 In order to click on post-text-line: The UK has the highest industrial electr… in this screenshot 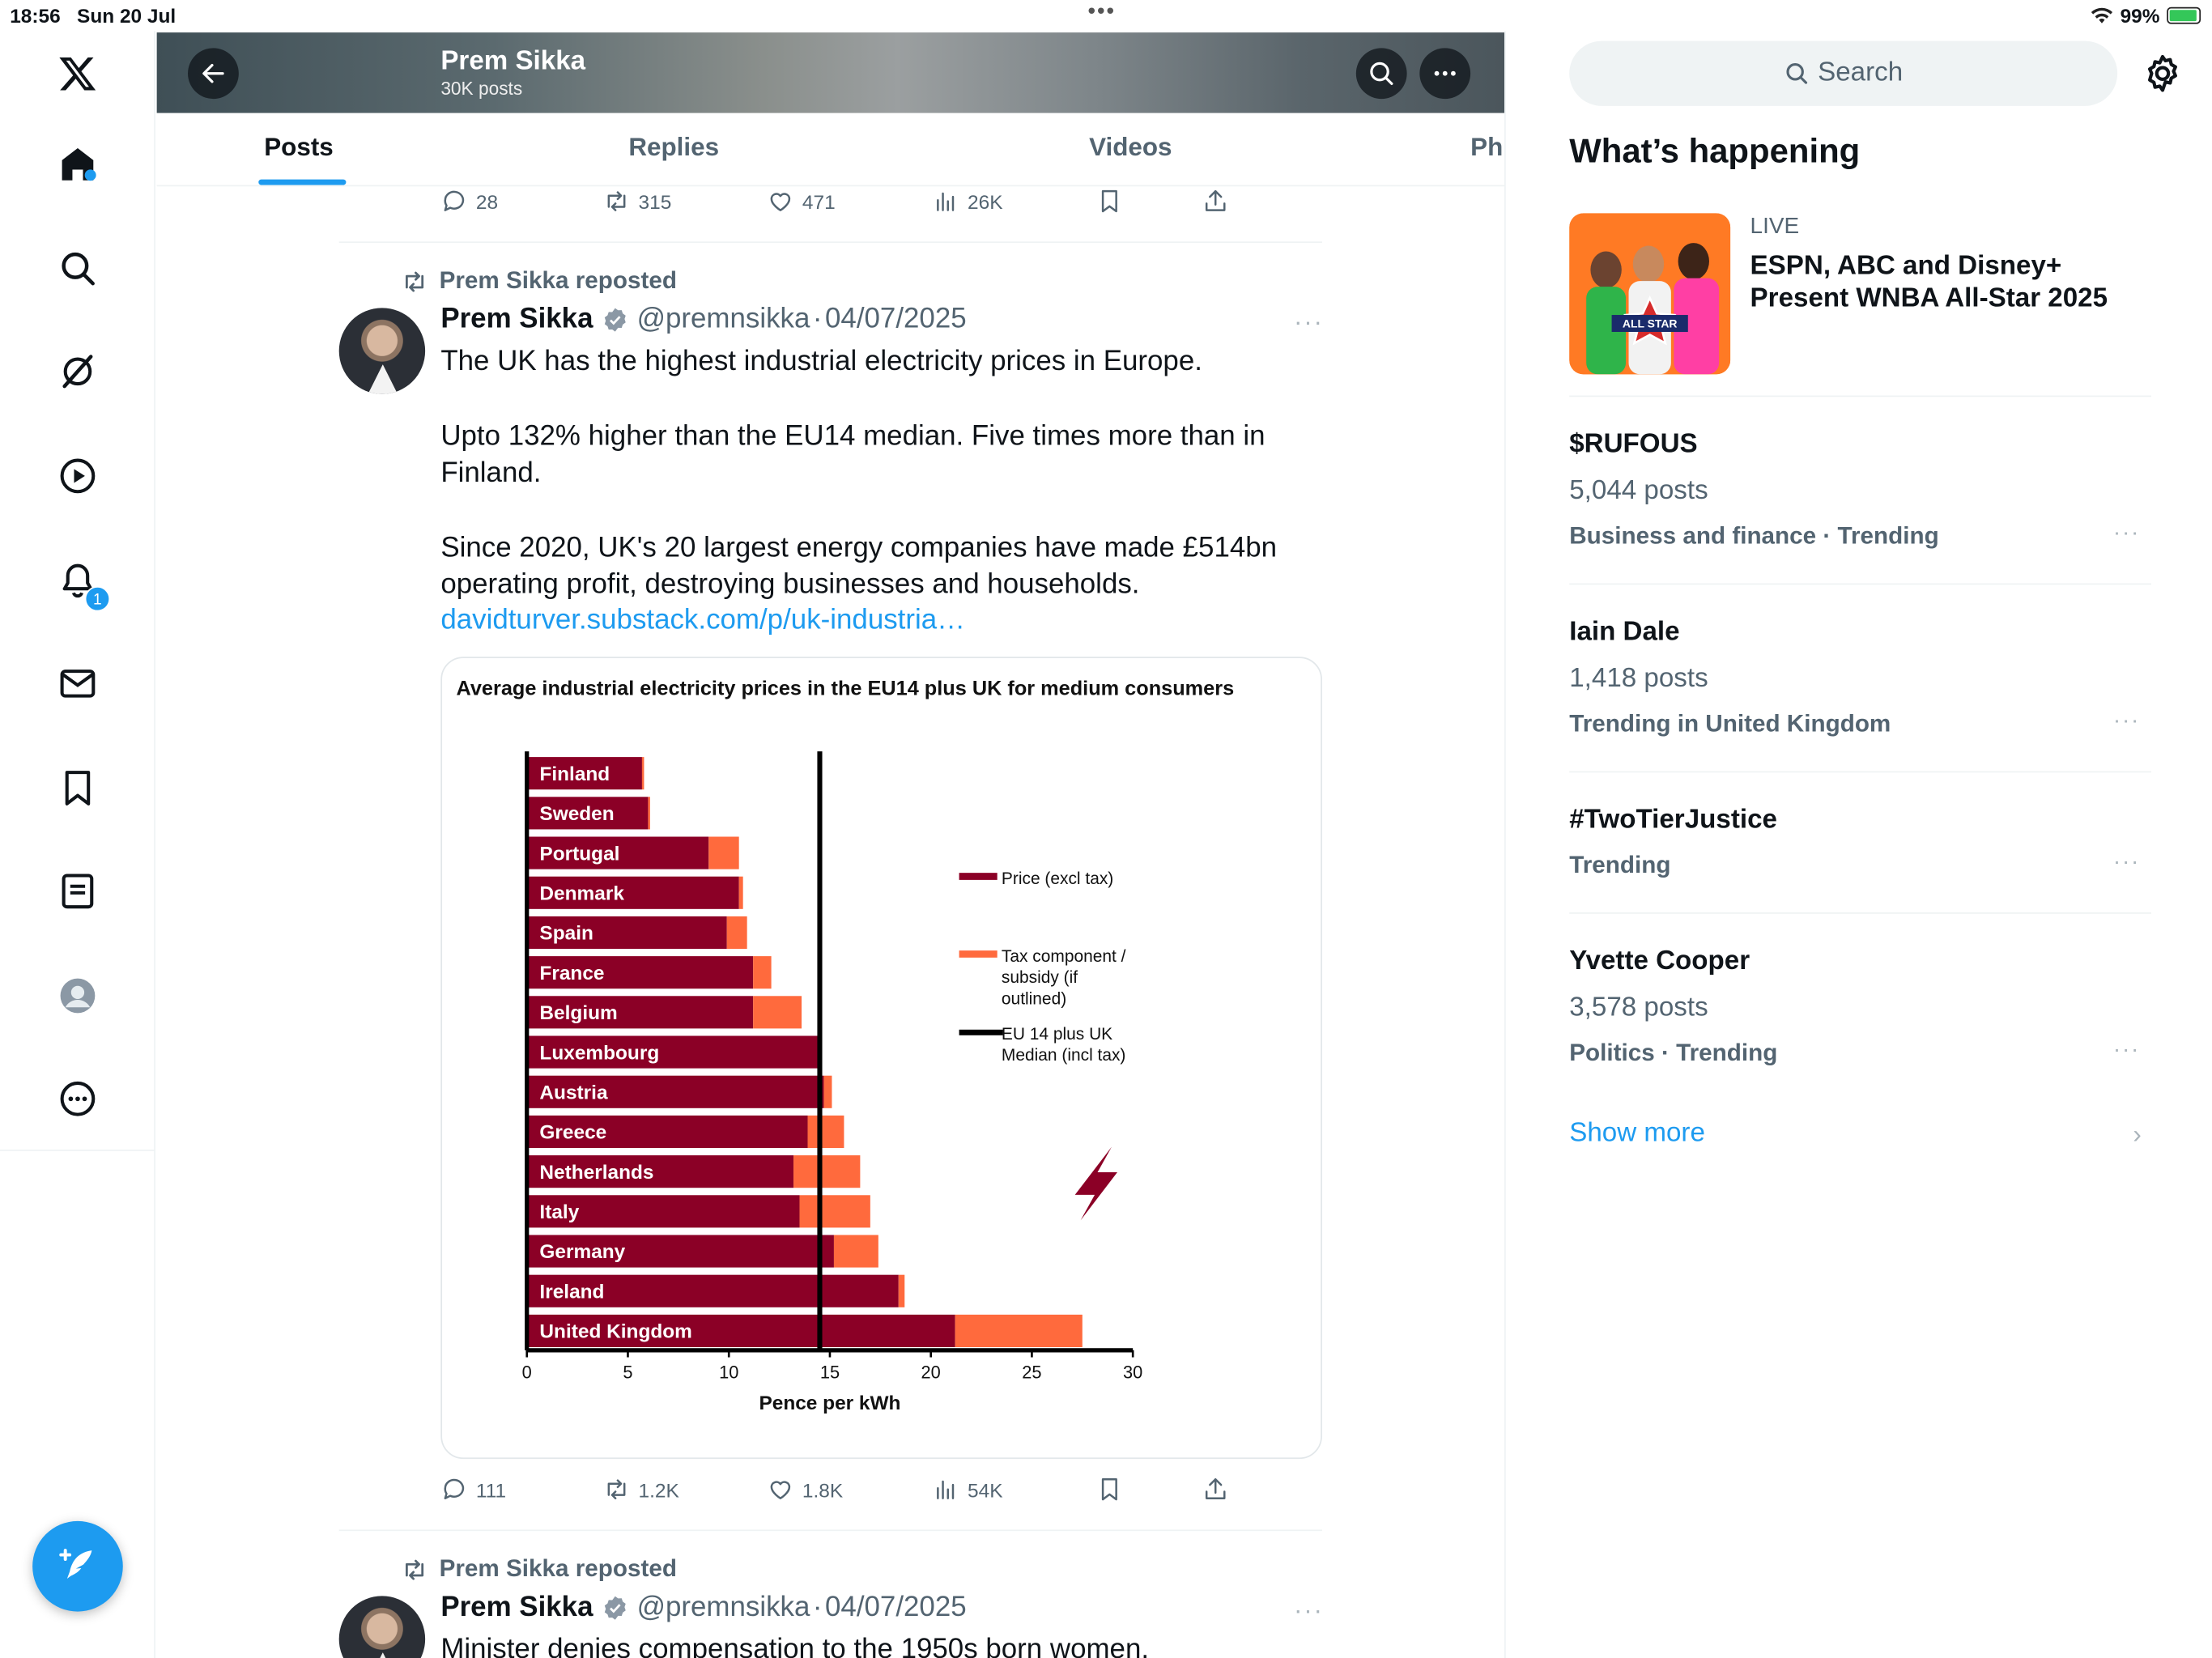, I will do `click(821, 361)`.